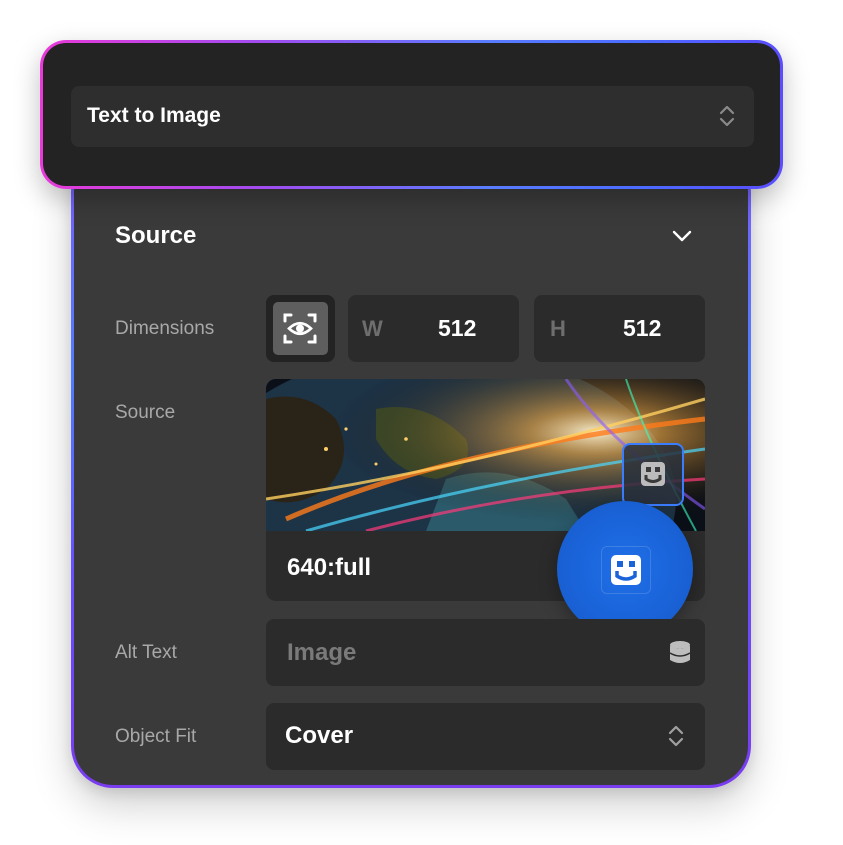  What do you see at coordinates (329, 567) in the screenshot?
I see `source-value: 640:full` at bounding box center [329, 567].